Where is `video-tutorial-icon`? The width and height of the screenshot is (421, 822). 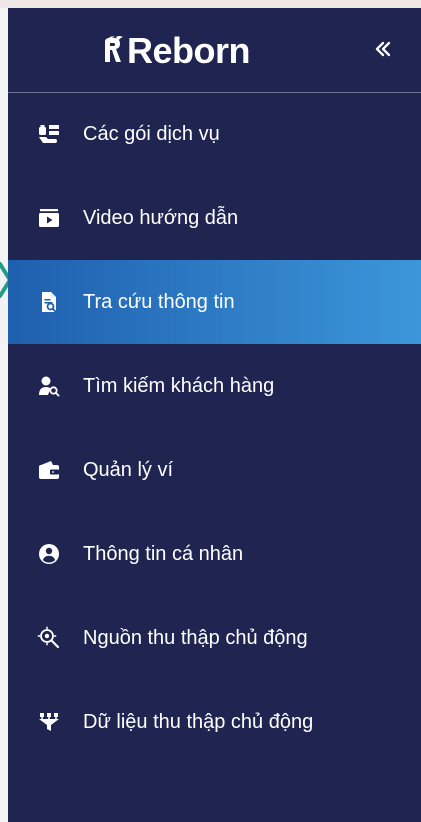
video-tutorial-icon is located at coordinates (49, 218).